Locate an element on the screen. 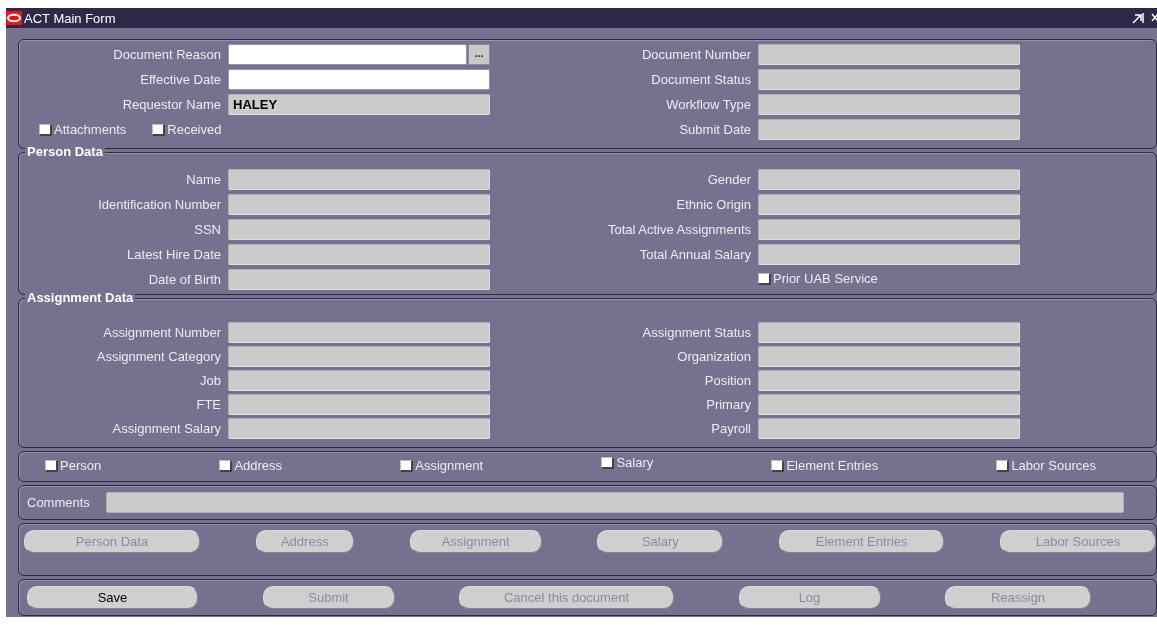 The image size is (1157, 625). field-label: Document Reason is located at coordinates (167, 54).